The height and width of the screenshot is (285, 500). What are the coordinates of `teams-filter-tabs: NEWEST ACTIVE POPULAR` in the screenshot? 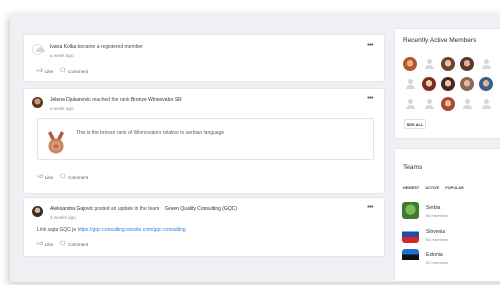 It's located at (433, 188).